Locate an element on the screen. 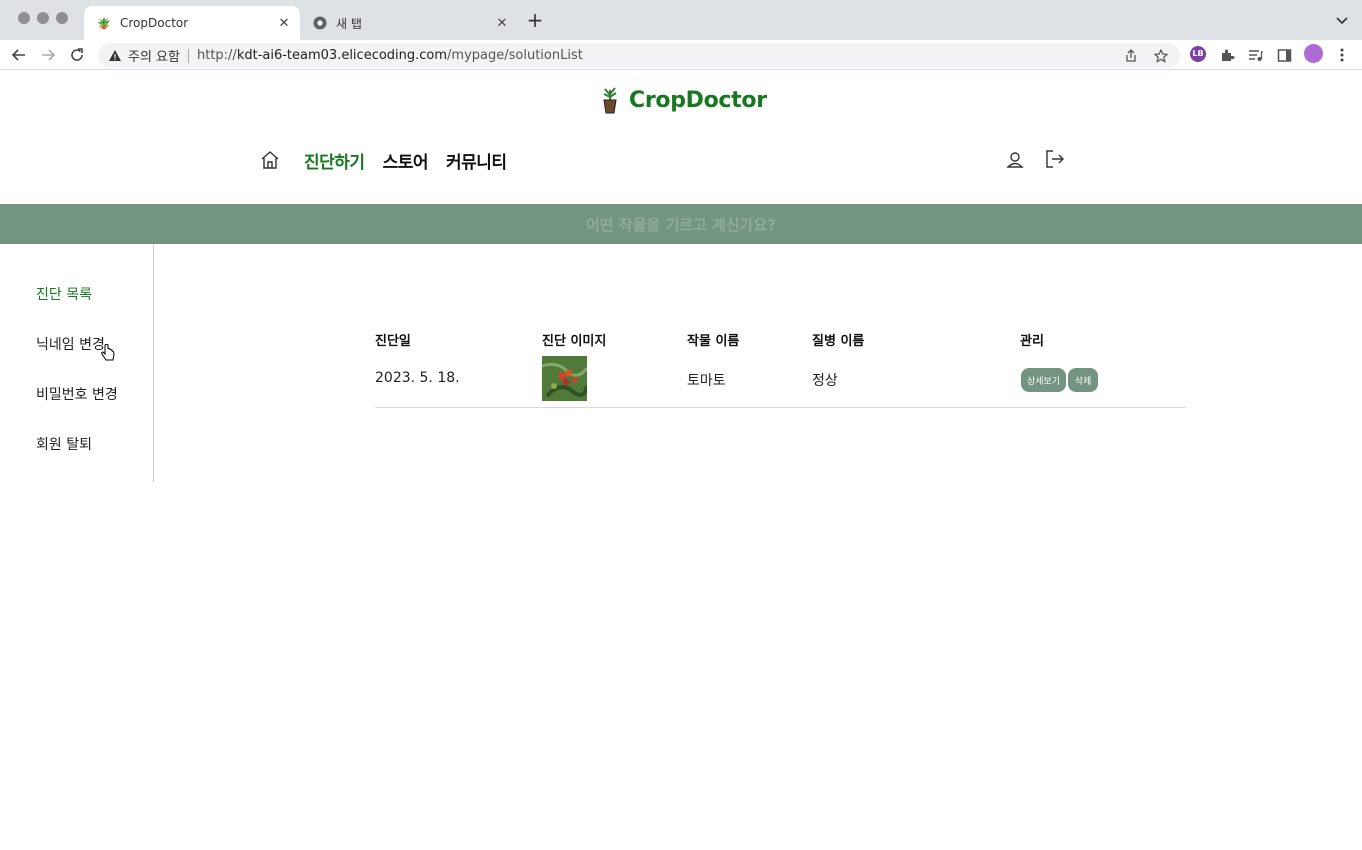 Image resolution: width=1362 pixels, height=850 pixels. url-host: kdt-ai6-team03.elicecoding.com is located at coordinates (342, 55).